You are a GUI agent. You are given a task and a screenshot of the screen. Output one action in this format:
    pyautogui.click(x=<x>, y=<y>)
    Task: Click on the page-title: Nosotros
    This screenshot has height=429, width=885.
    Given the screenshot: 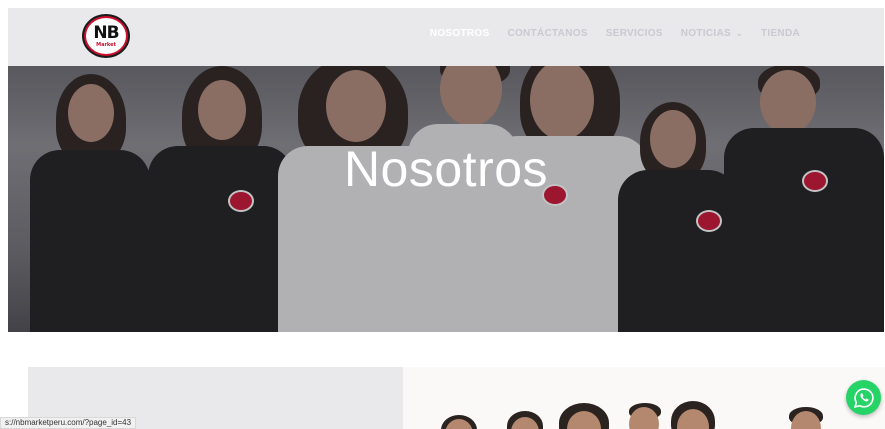 What is the action you would take?
    pyautogui.click(x=446, y=169)
    